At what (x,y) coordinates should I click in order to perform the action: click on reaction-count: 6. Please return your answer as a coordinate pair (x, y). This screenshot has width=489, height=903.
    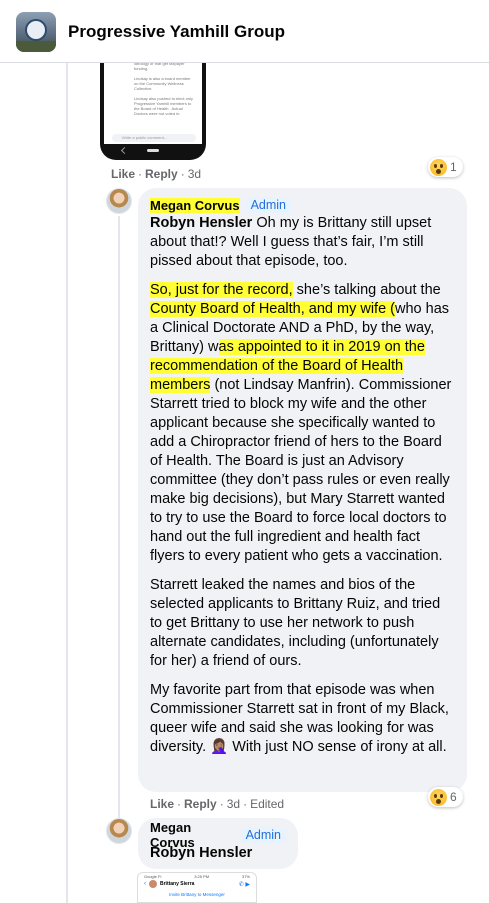
    Looking at the image, I should click on (445, 797).